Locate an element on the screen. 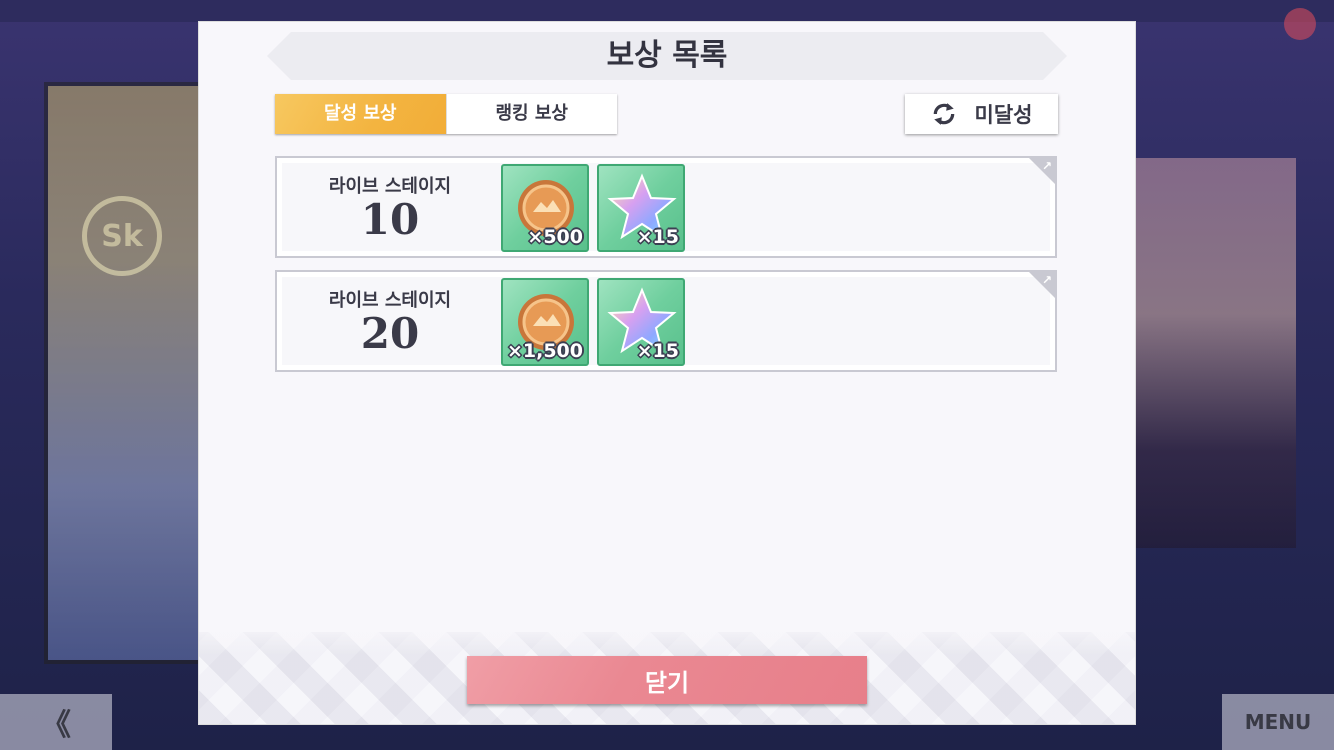 This screenshot has height=750, width=1334. reward-condition: 라이브 스테이지 20 is located at coordinates (390, 321).